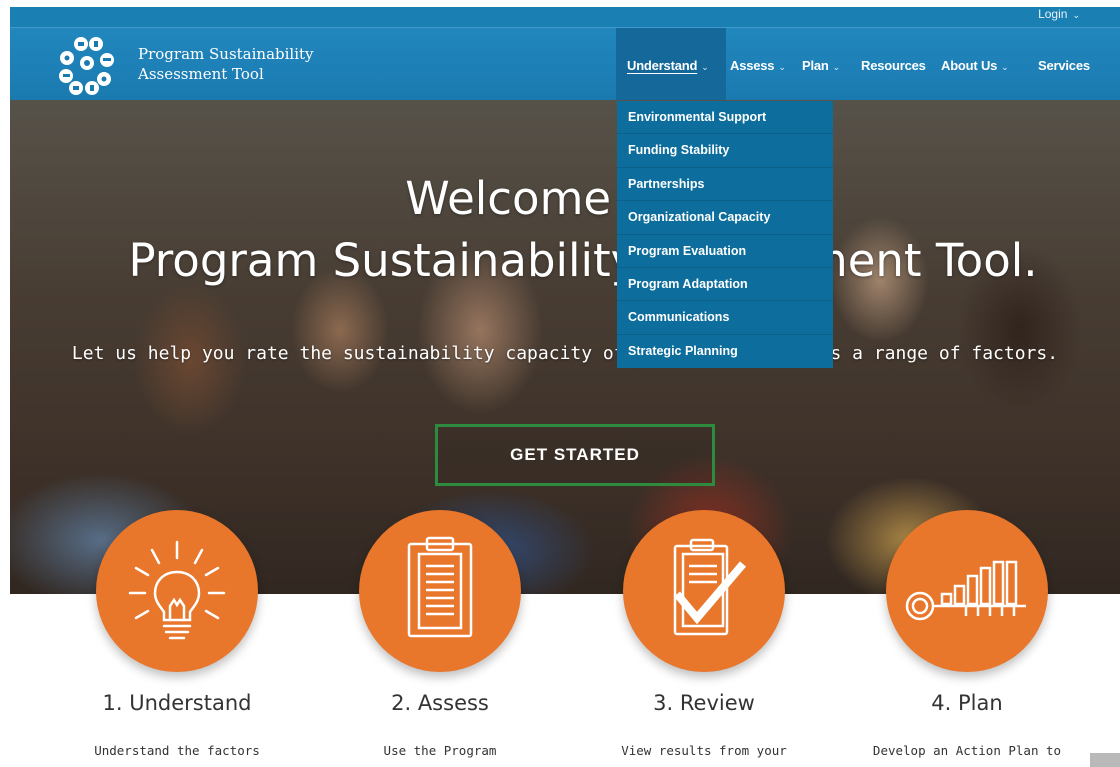  What do you see at coordinates (440, 750) in the screenshot?
I see `step-assess-description: Use the Program` at bounding box center [440, 750].